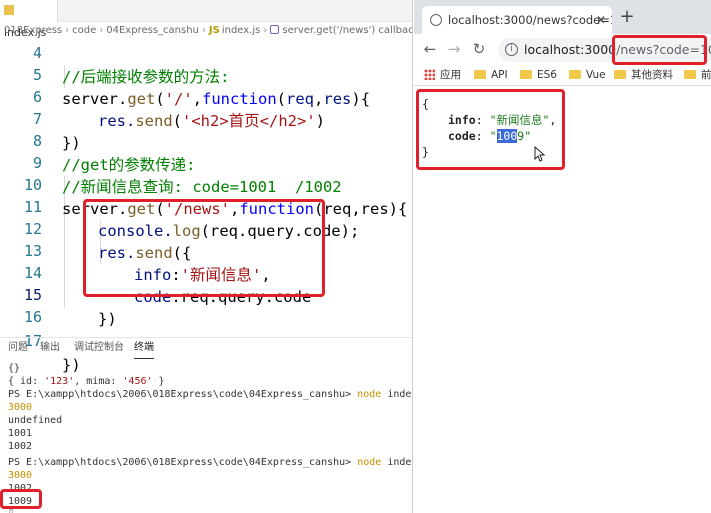 Image resolution: width=711 pixels, height=513 pixels. I want to click on apps-grid-icon, so click(429, 74).